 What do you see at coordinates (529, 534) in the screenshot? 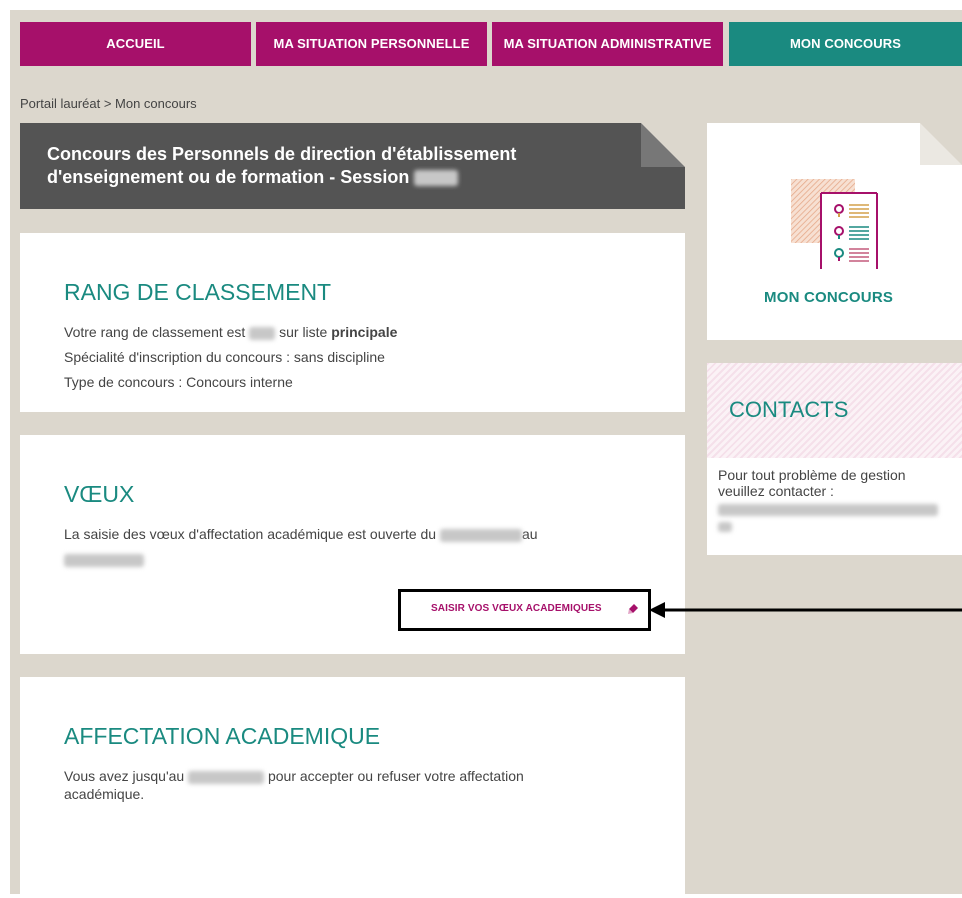
I see `voeux-text-mid: au` at bounding box center [529, 534].